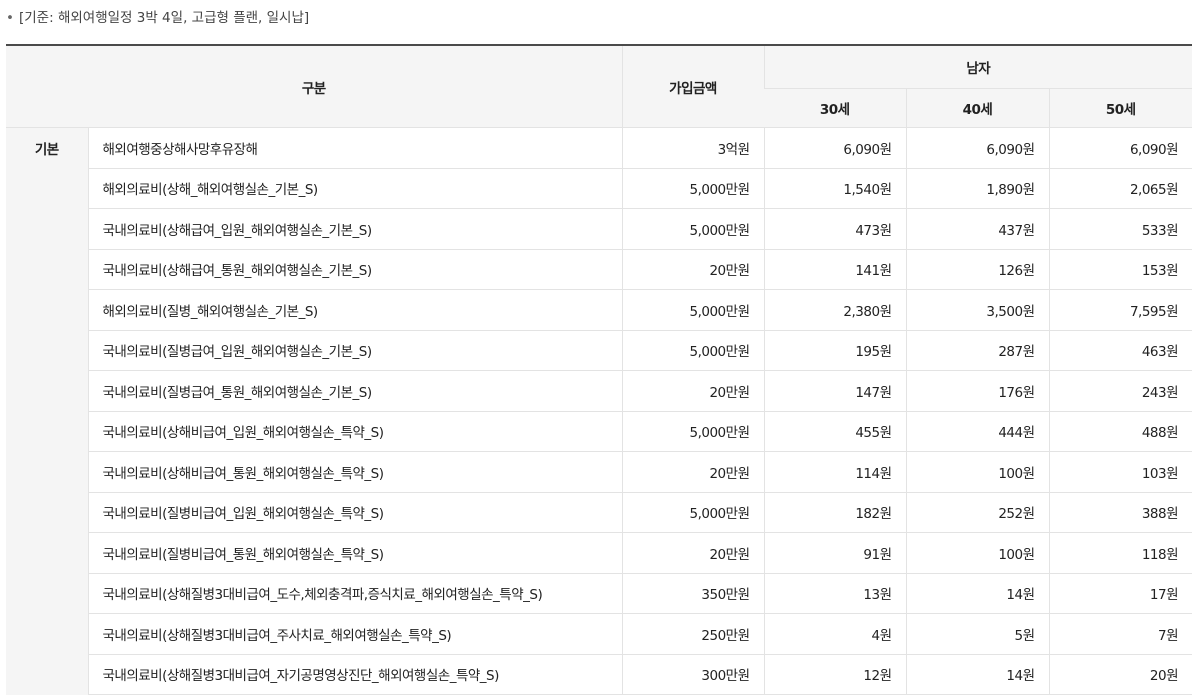 This screenshot has width=1200, height=695. What do you see at coordinates (354, 269) in the screenshot?
I see `coverage-name: 국내의료비(상해급여_통원_해외여행실손_기본_S)` at bounding box center [354, 269].